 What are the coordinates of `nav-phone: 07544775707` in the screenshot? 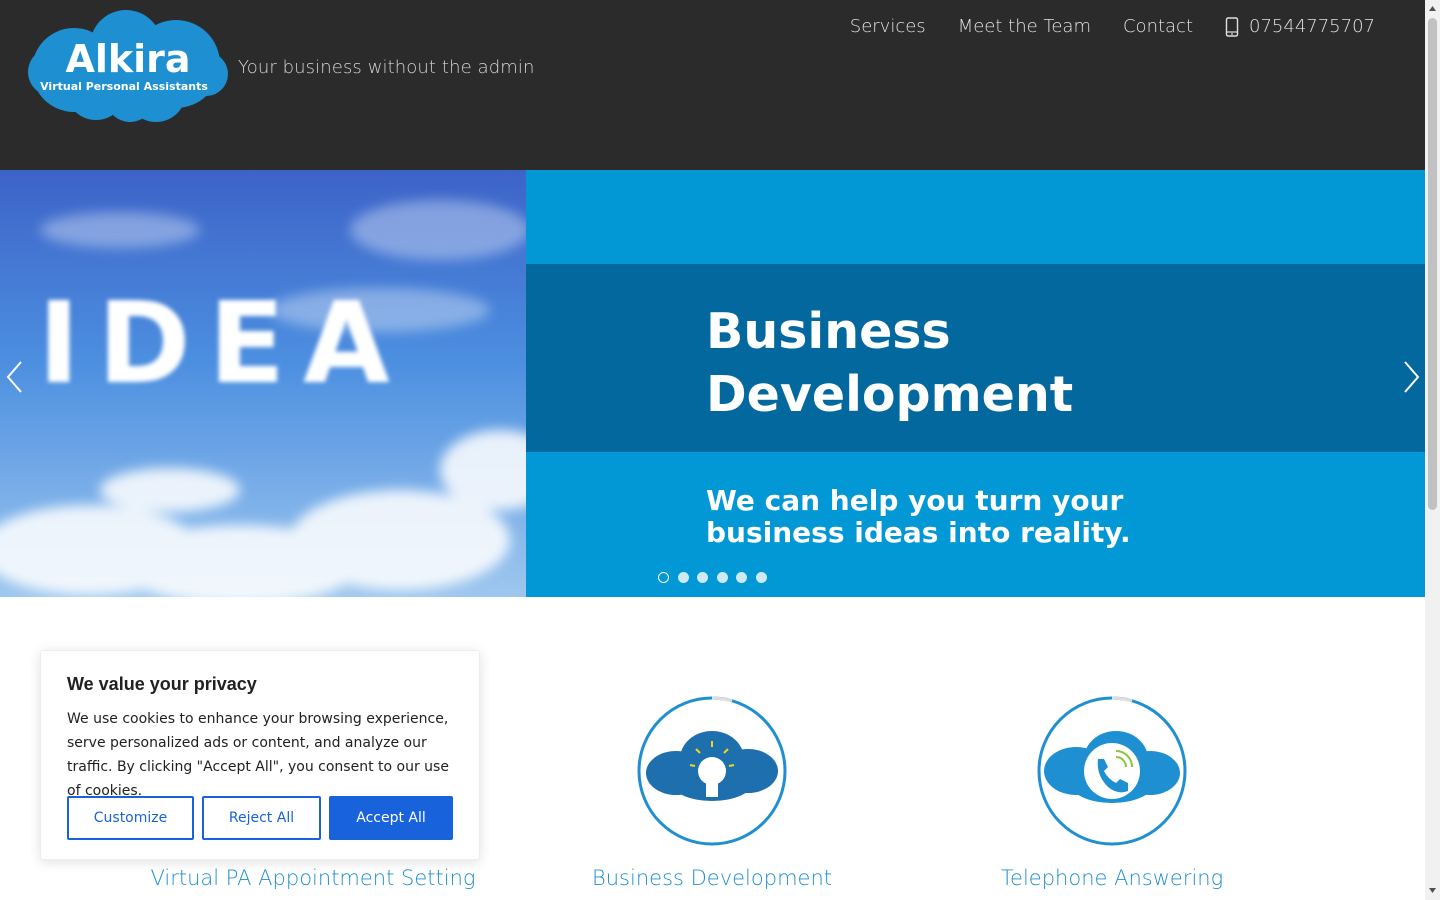 It's located at (1300, 26).